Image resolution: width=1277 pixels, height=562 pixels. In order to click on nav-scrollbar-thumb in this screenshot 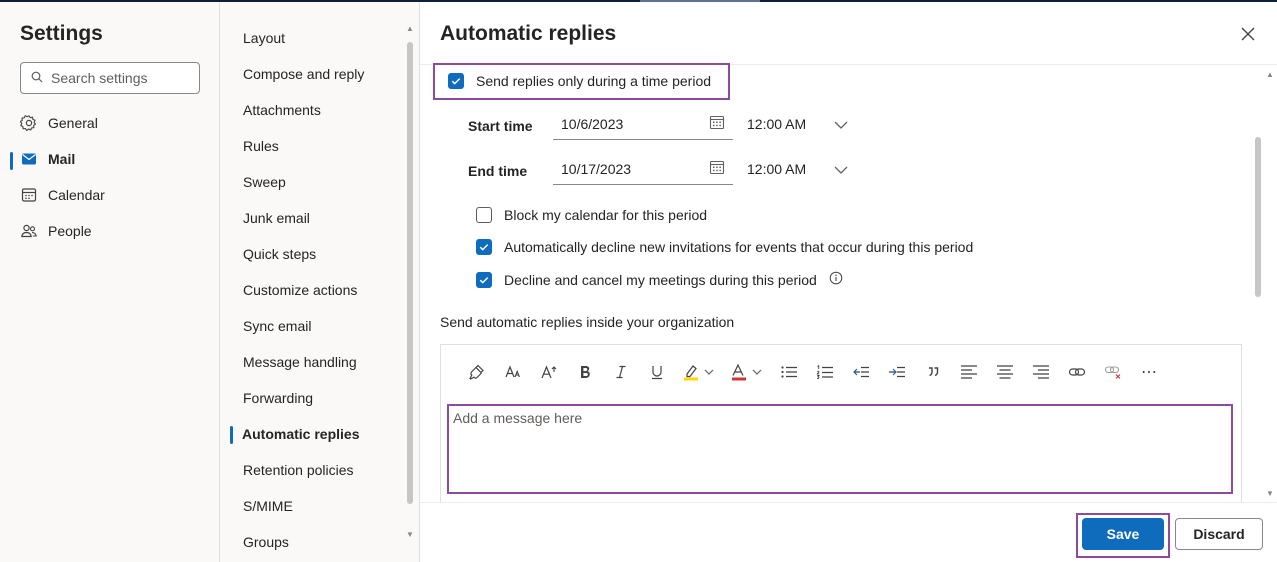, I will do `click(410, 273)`.